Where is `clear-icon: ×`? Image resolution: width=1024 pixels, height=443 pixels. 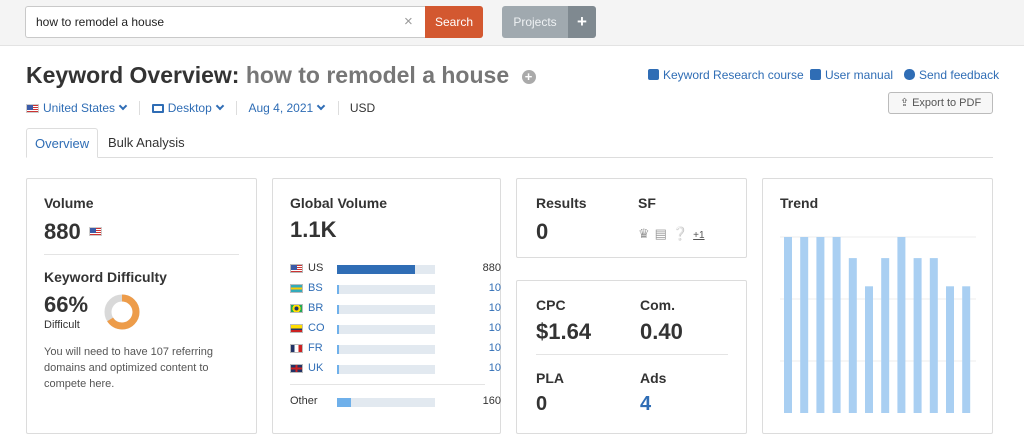 clear-icon: × is located at coordinates (408, 21).